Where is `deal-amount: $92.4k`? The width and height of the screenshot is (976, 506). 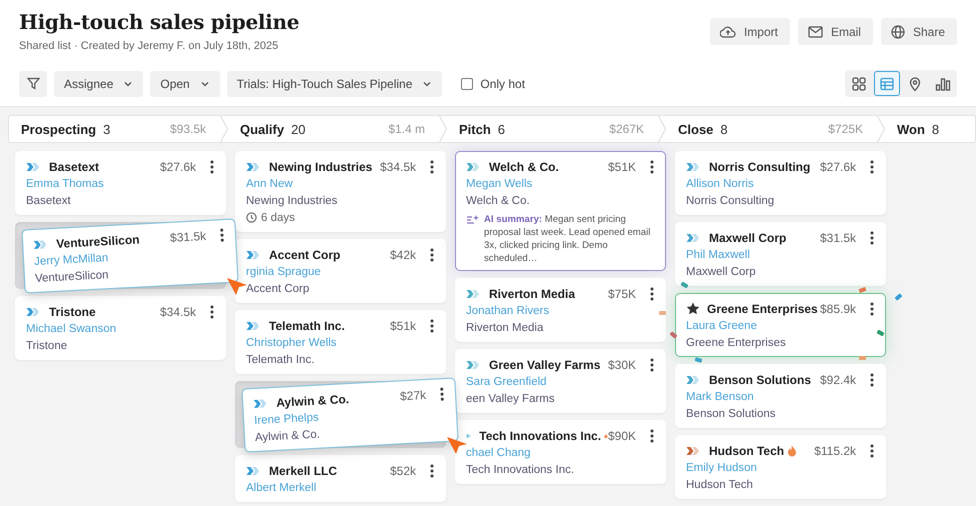 deal-amount: $92.4k is located at coordinates (838, 379).